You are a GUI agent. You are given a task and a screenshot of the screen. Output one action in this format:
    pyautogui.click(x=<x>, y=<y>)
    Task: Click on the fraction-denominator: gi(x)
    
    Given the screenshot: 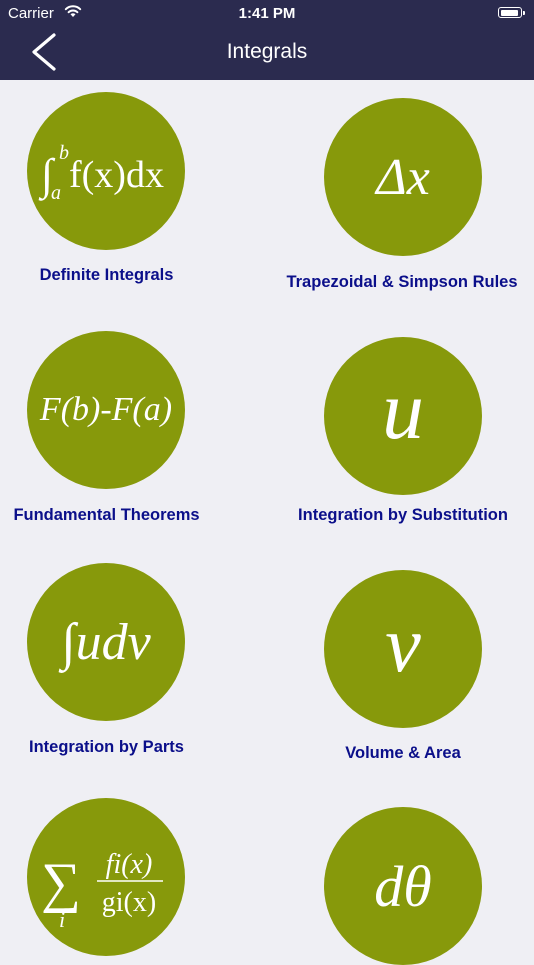 What is the action you would take?
    pyautogui.click(x=129, y=902)
    